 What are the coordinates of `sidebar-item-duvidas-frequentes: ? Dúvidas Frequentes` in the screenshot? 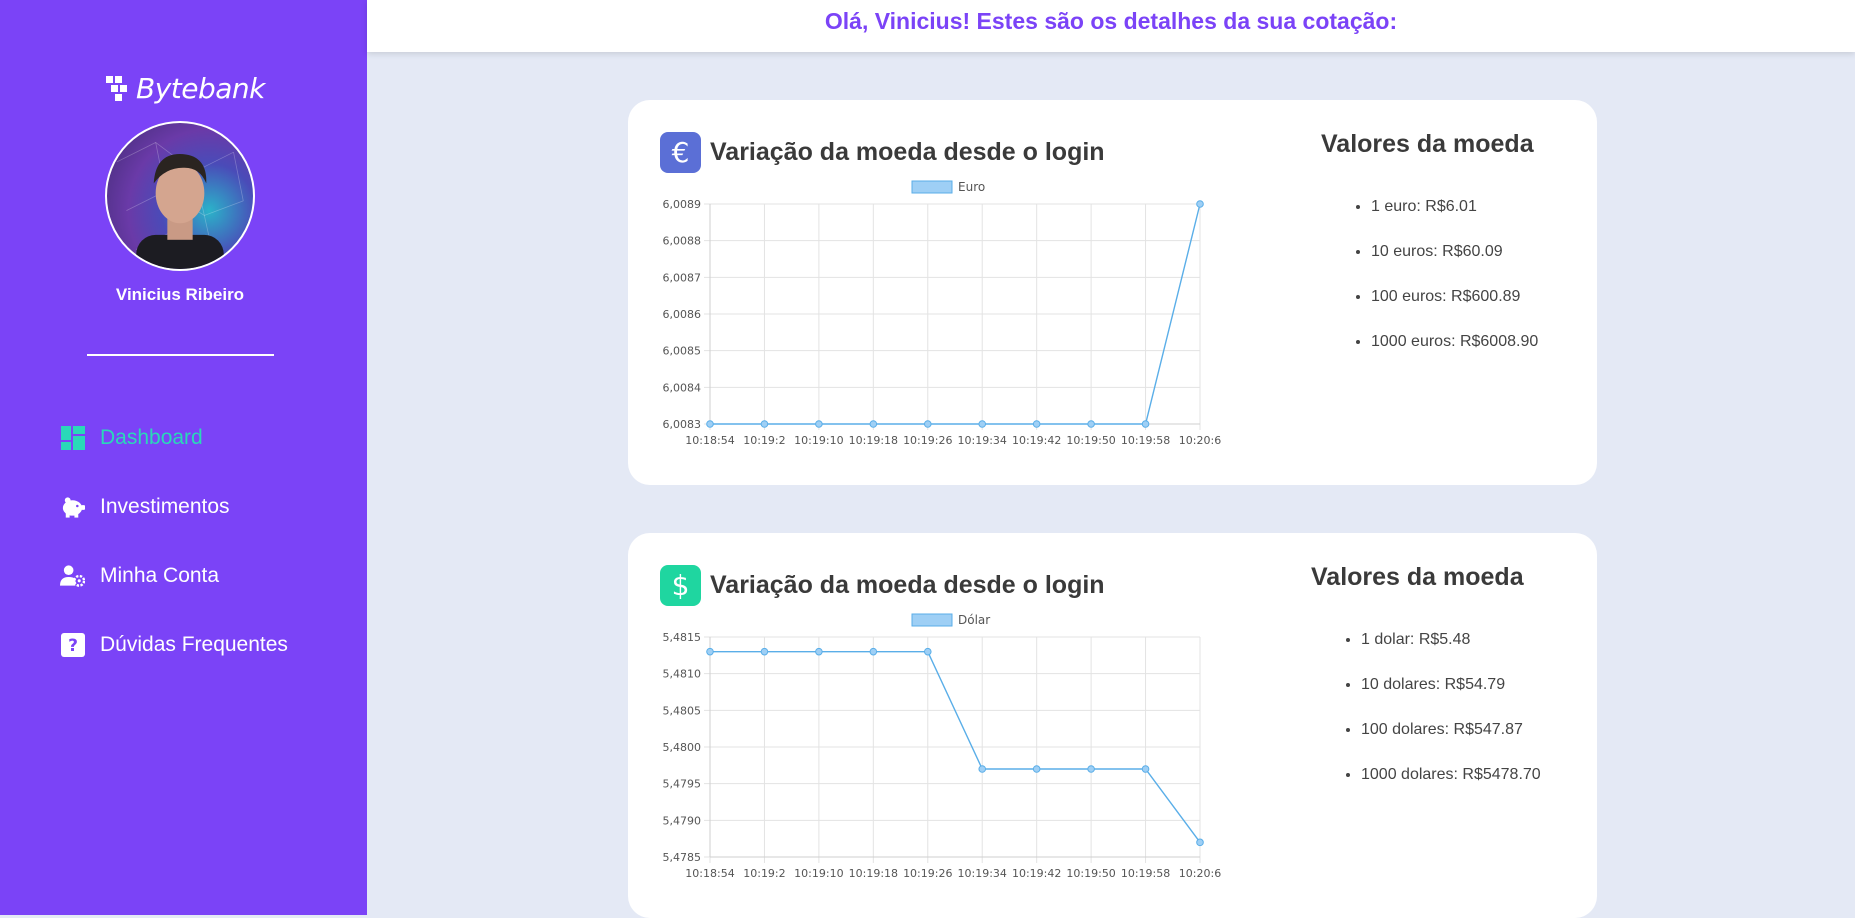 It's located at (174, 644).